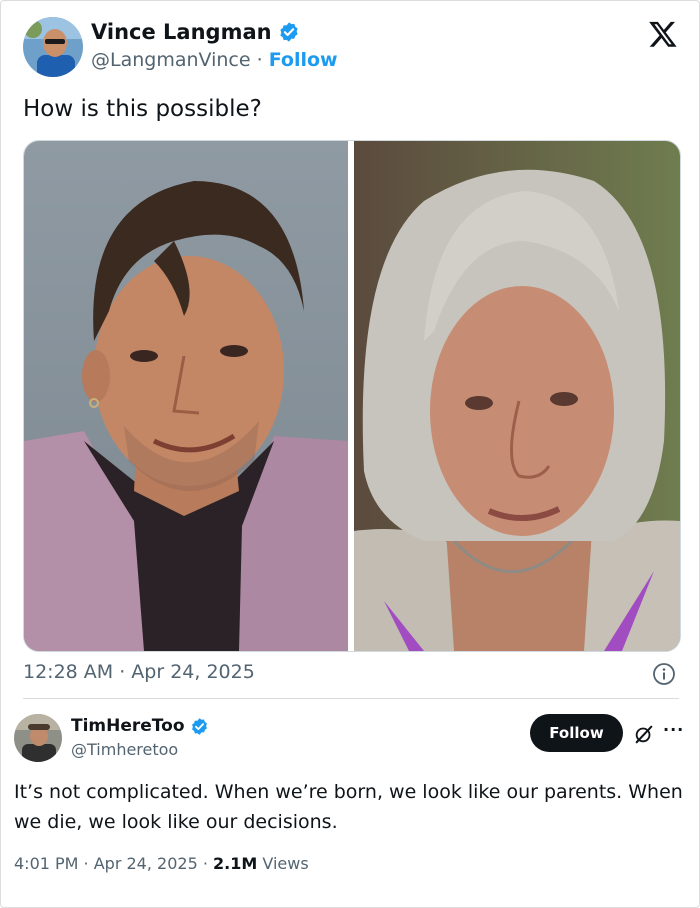  I want to click on author-name: Vince Langman, so click(195, 32).